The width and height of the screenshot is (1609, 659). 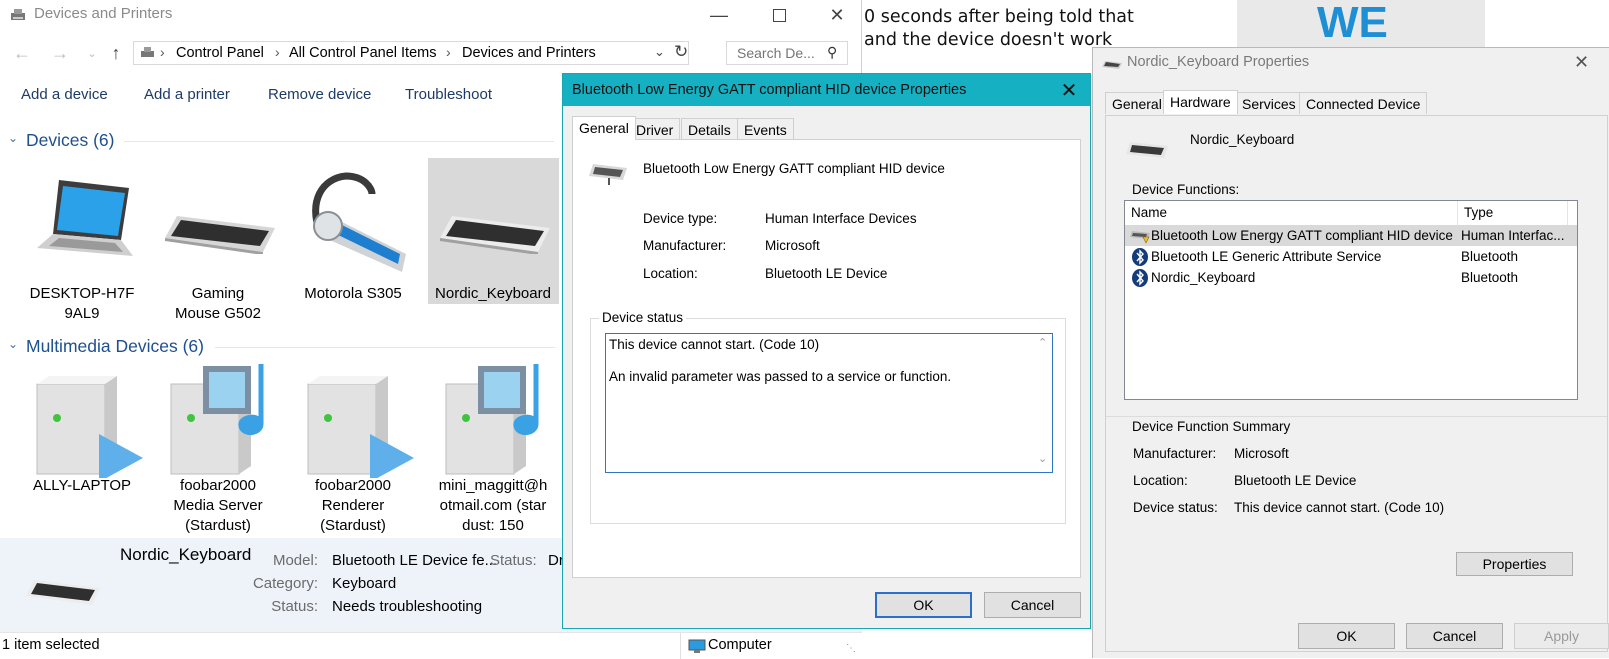 What do you see at coordinates (353, 232) in the screenshot?
I see `device-tile: Motorola S305` at bounding box center [353, 232].